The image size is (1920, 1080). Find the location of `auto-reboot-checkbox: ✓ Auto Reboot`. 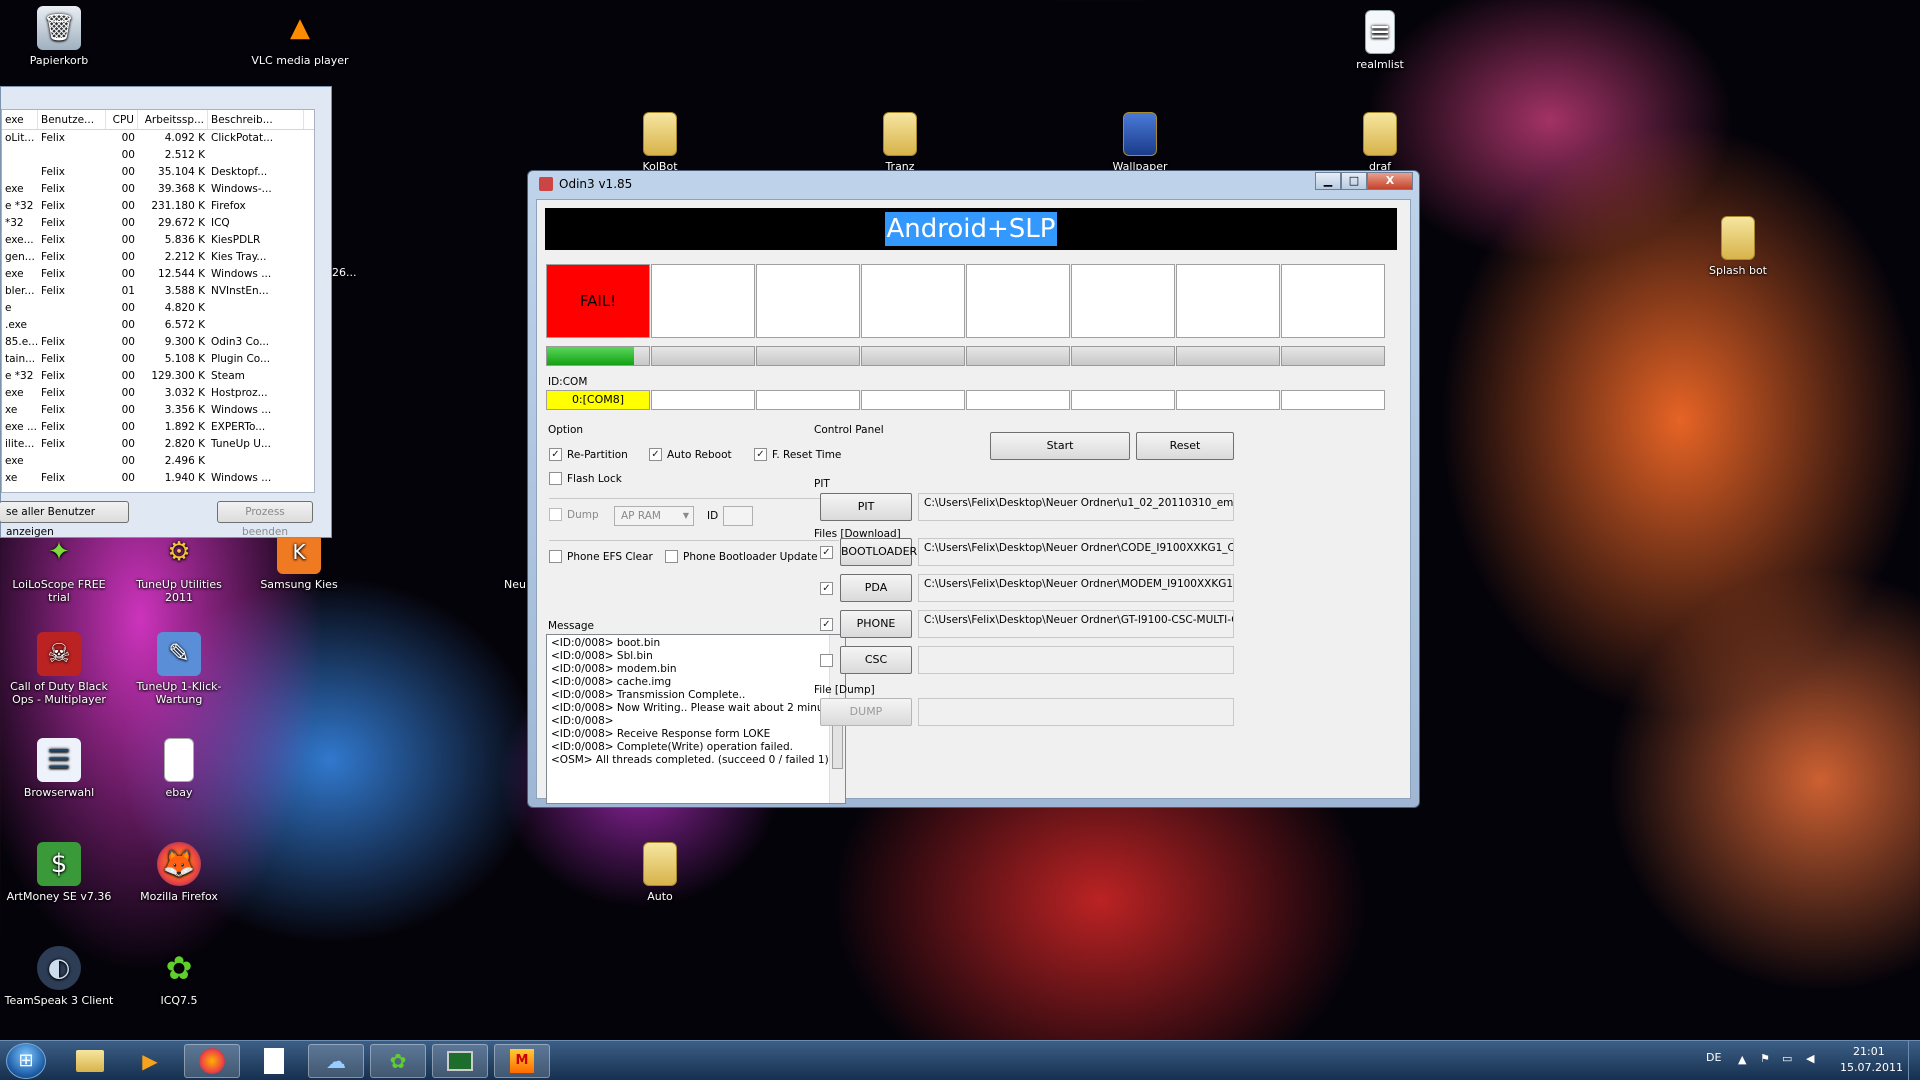

auto-reboot-checkbox: ✓ Auto Reboot is located at coordinates (690, 454).